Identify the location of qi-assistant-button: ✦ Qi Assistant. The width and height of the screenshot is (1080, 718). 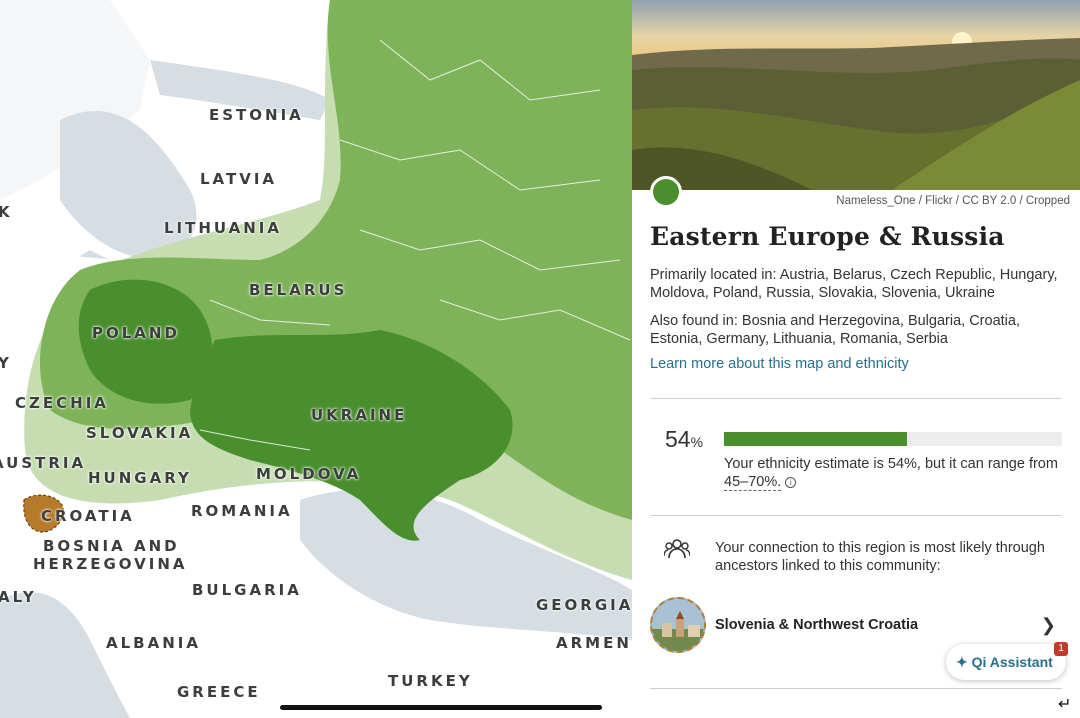
(1006, 662).